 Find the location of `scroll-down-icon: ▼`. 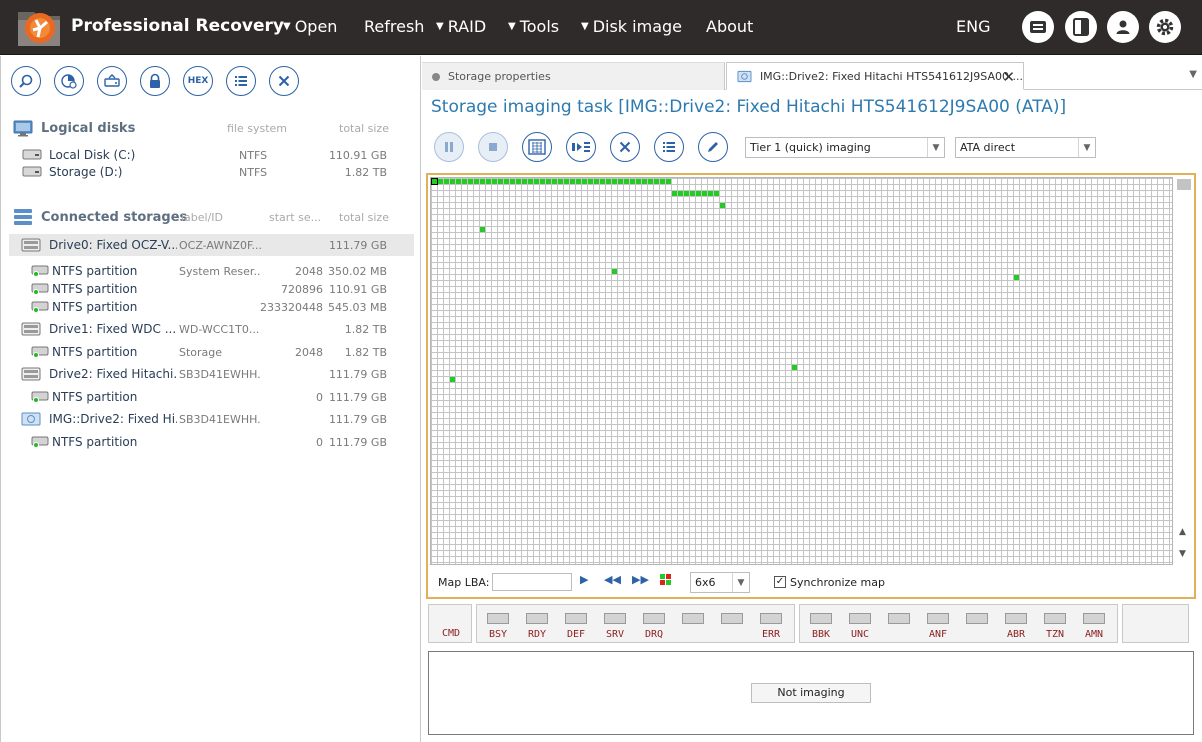

scroll-down-icon: ▼ is located at coordinates (1182, 554).